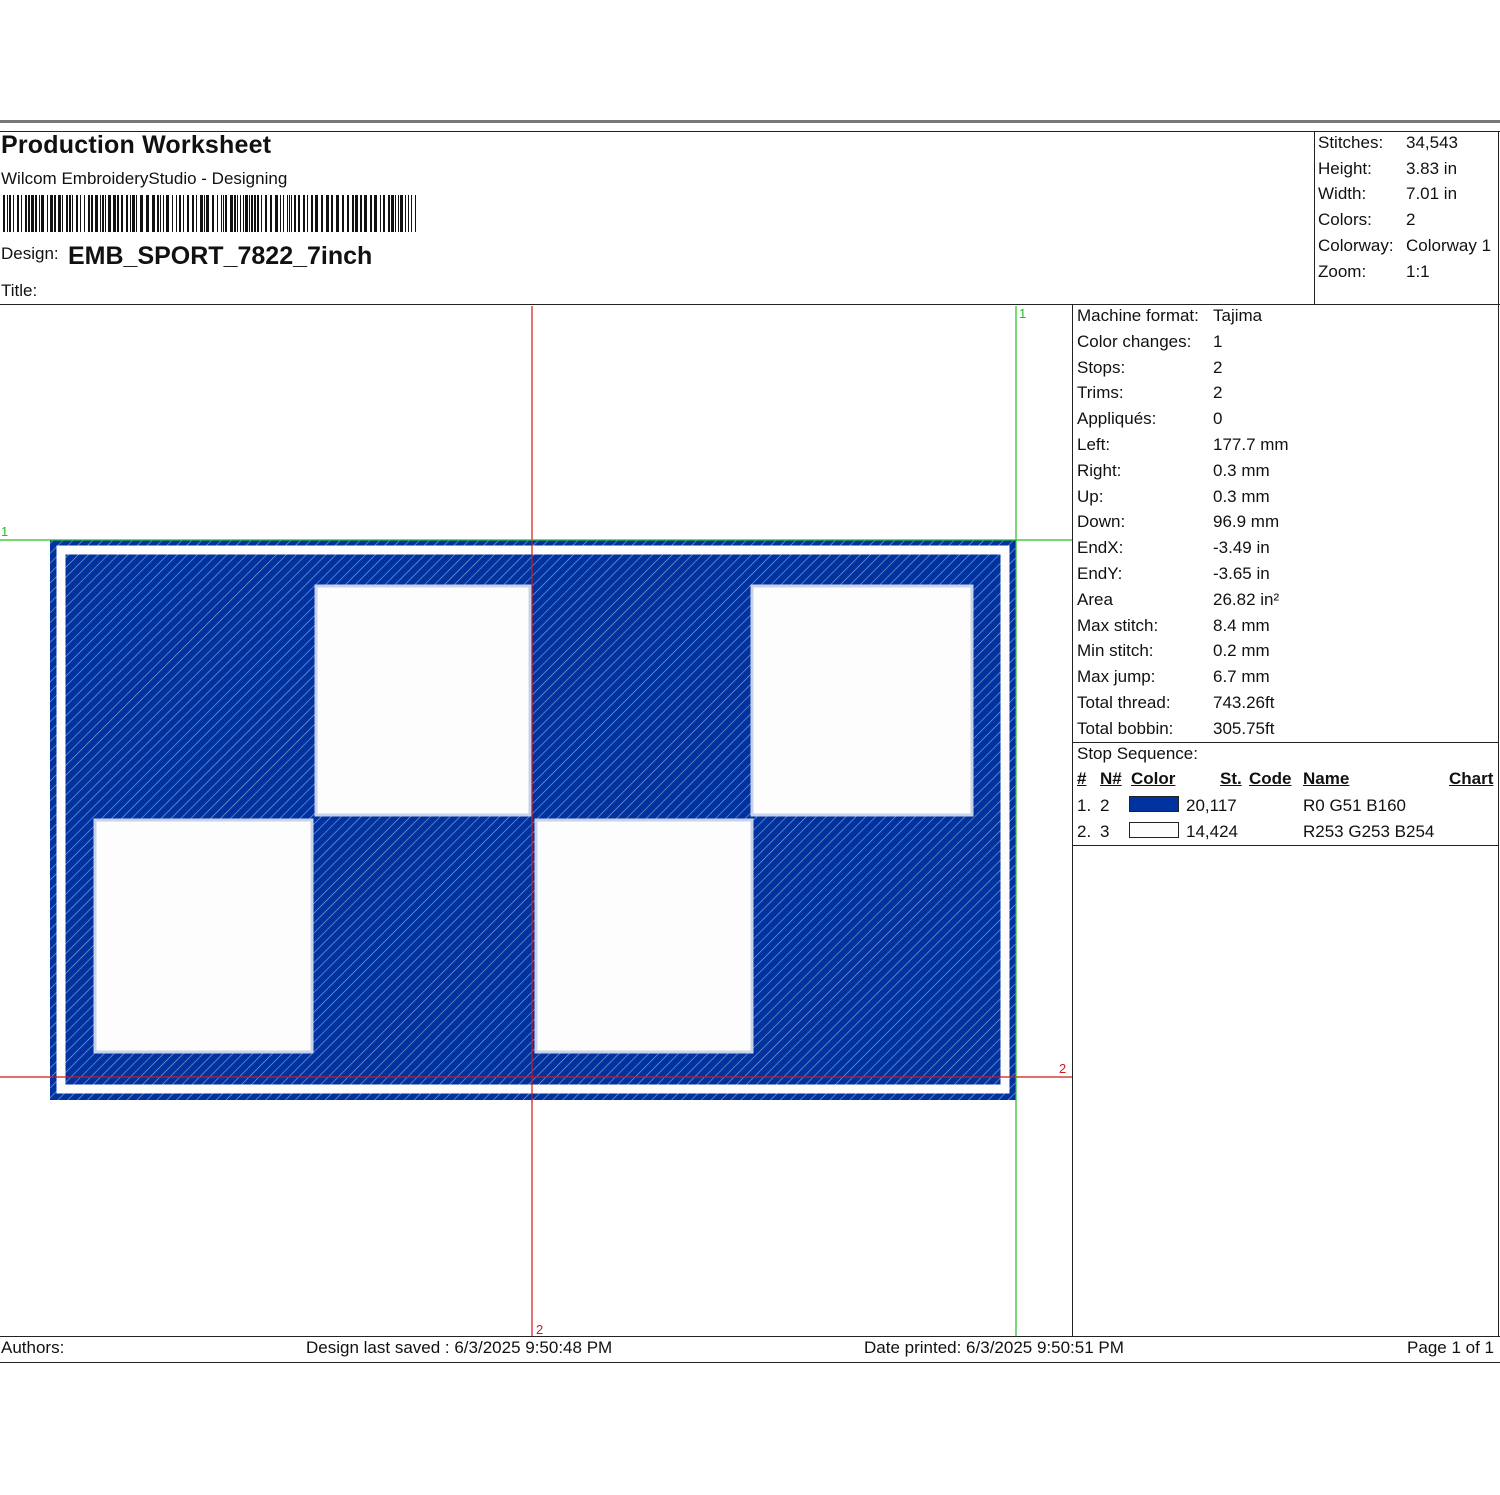 The width and height of the screenshot is (1500, 1495). What do you see at coordinates (1418, 271) in the screenshot?
I see `summary-value: 1:1` at bounding box center [1418, 271].